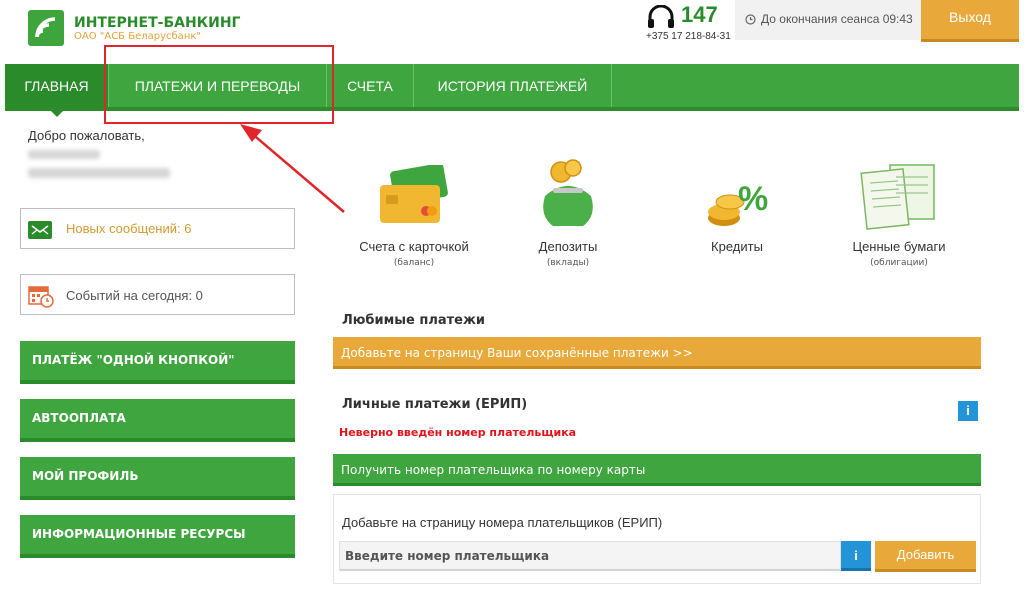  What do you see at coordinates (414, 263) in the screenshot?
I see `tile-sub: (баланс)` at bounding box center [414, 263].